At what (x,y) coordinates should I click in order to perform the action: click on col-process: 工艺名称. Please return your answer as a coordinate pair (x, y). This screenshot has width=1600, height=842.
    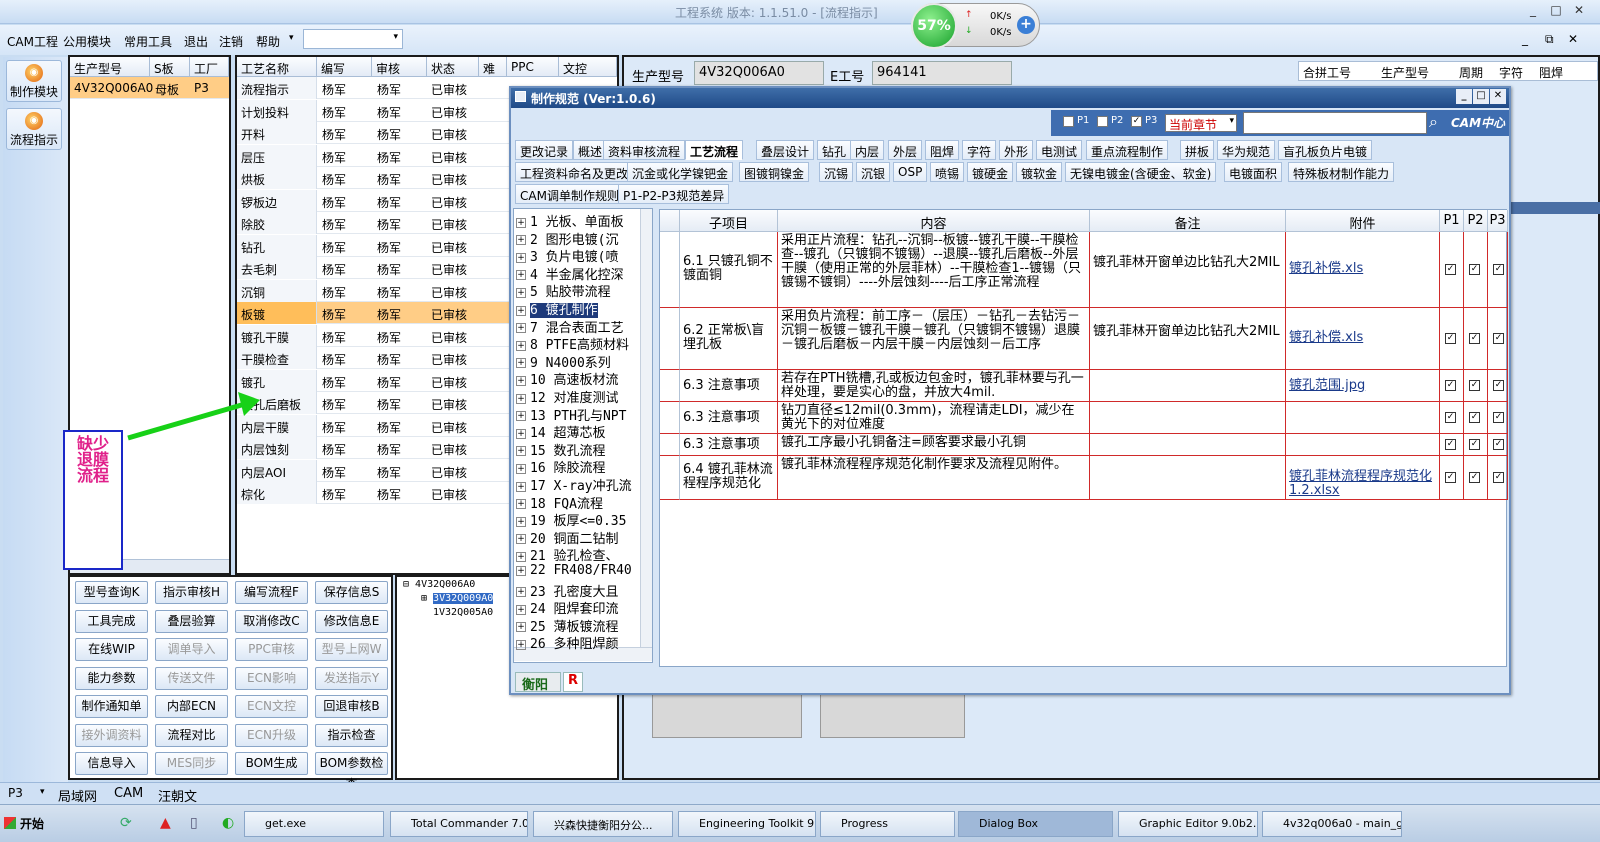
    Looking at the image, I should click on (277, 67).